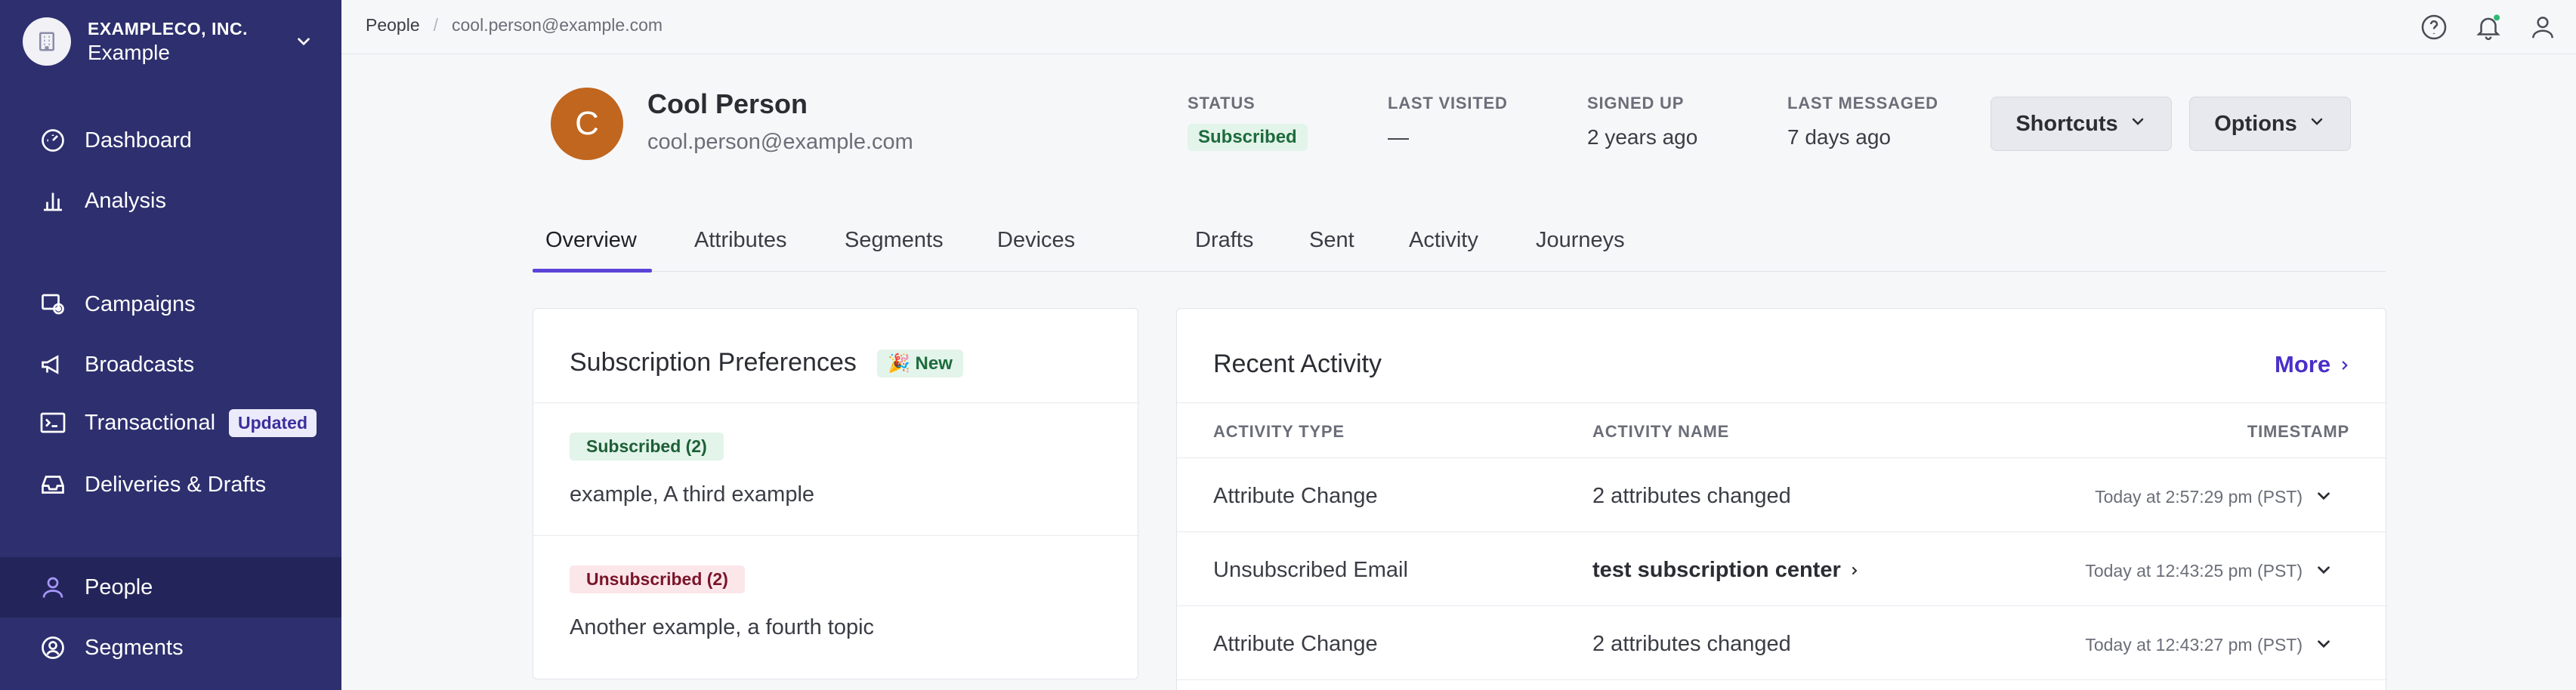 The width and height of the screenshot is (2576, 690). Describe the element at coordinates (1862, 103) in the screenshot. I see `last-messaged-label: LAST MESSAGED` at that location.